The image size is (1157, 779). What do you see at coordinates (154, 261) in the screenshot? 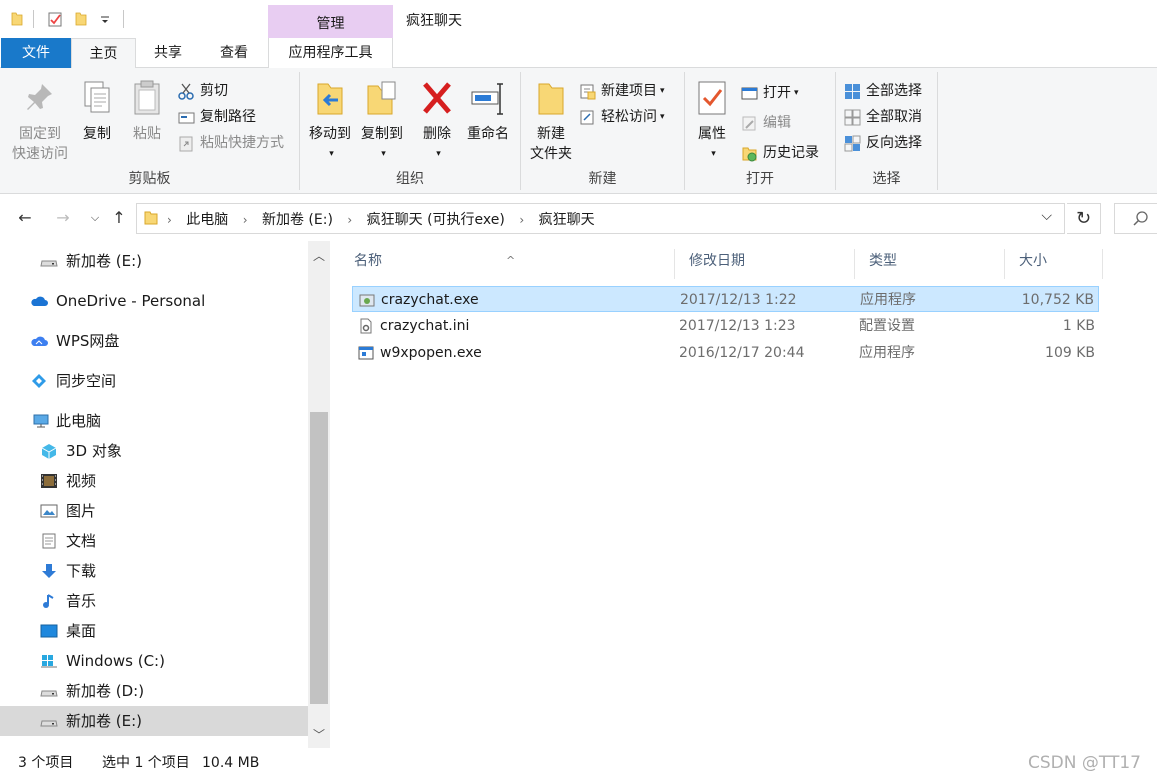
I see `nav-item-drive-e-top: 新加卷 (E:)` at bounding box center [154, 261].